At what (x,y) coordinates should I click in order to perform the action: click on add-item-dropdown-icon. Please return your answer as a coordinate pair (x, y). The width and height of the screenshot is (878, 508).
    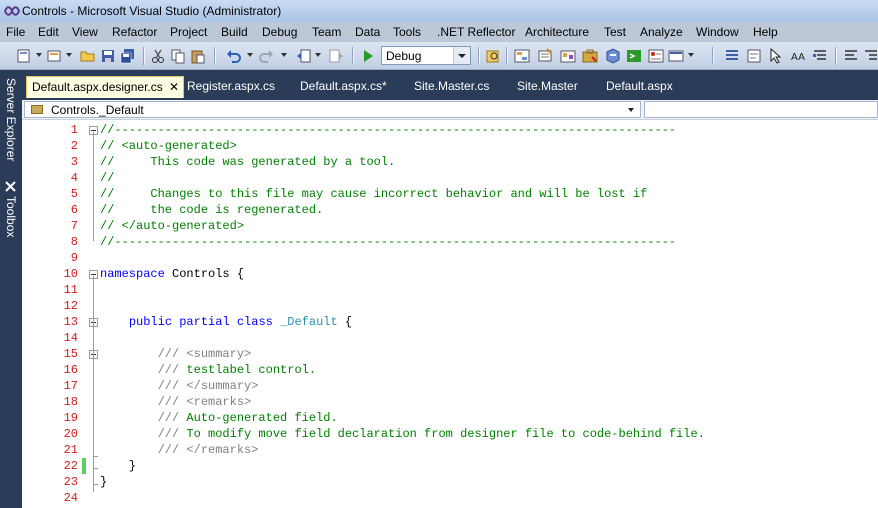
    Looking at the image, I should click on (69, 55).